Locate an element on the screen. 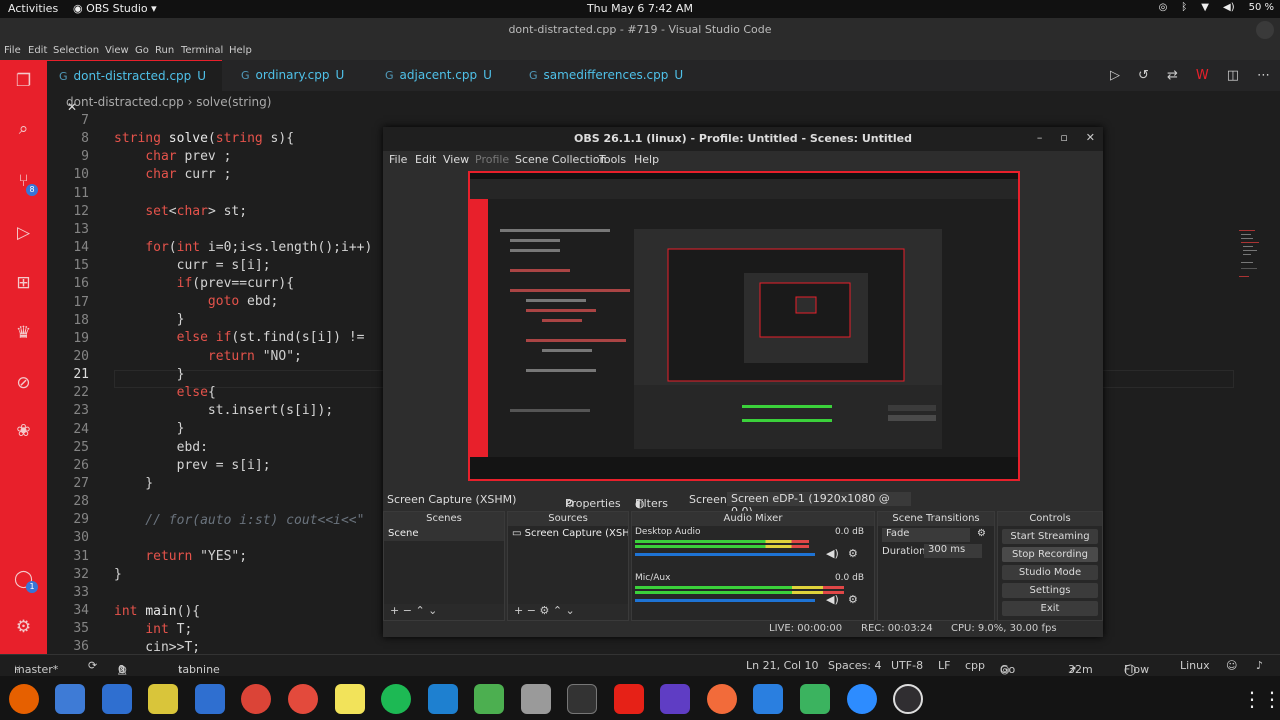 This screenshot has height=720, width=1280. menu-terminal: Terminal is located at coordinates (202, 50).